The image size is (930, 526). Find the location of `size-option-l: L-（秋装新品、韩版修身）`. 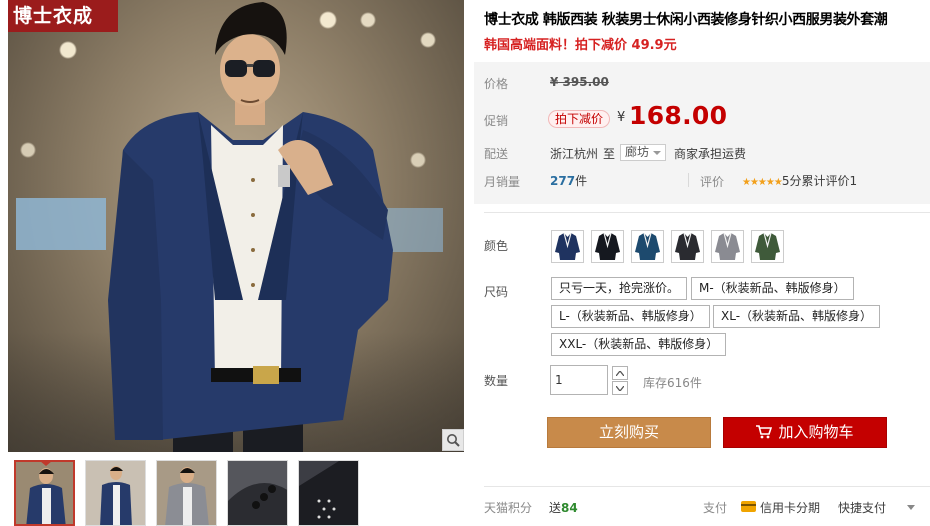

size-option-l: L-（秋装新品、韩版修身） is located at coordinates (630, 316).